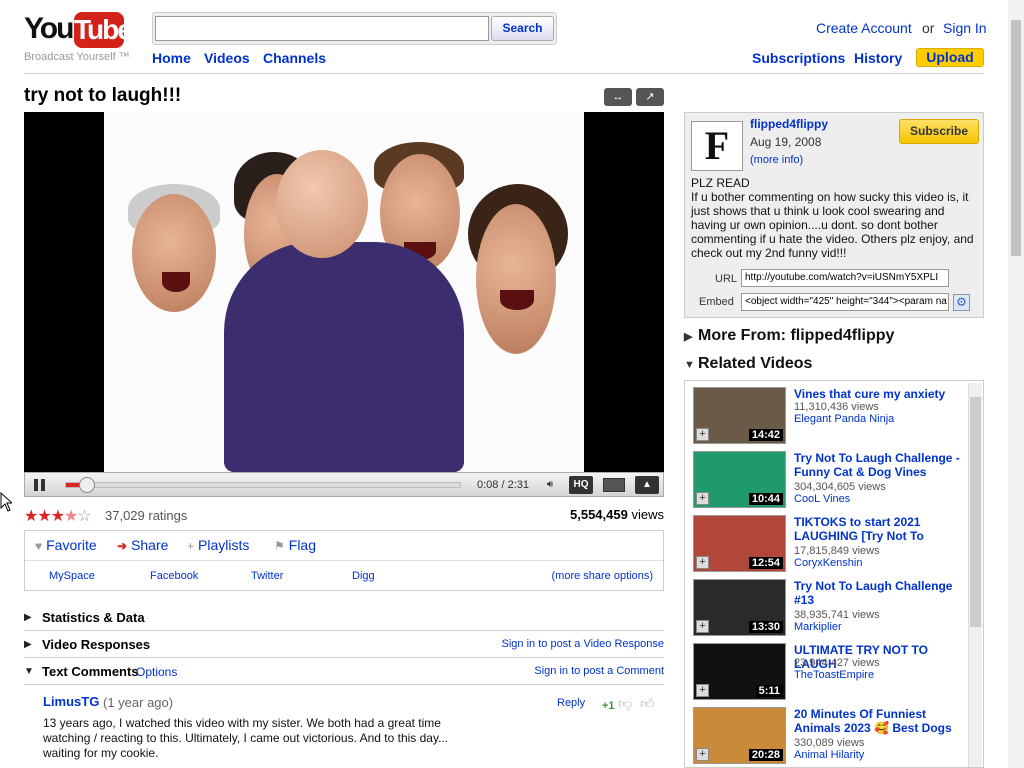 This screenshot has width=1024, height=768. I want to click on comment-author: LimusTG, so click(71, 701).